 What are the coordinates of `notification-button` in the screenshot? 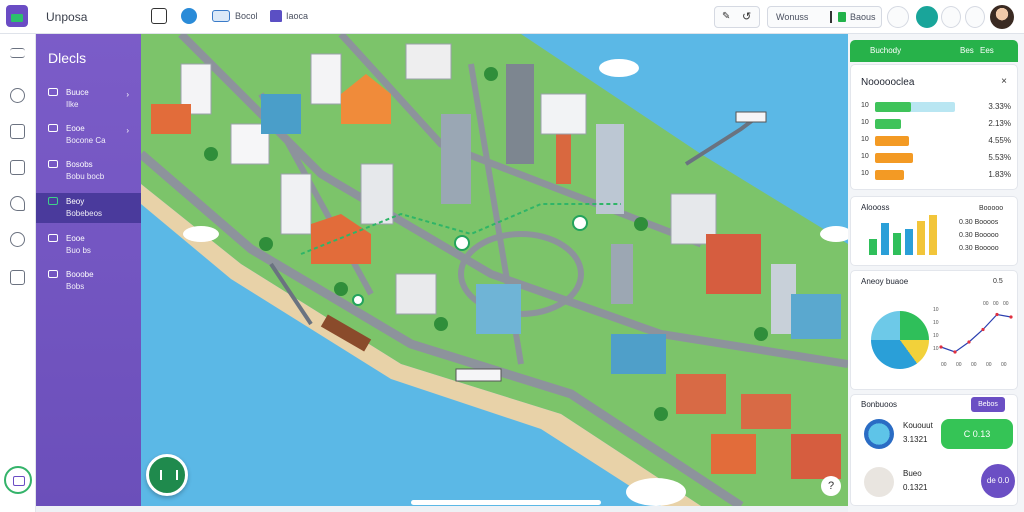 It's located at (975, 17).